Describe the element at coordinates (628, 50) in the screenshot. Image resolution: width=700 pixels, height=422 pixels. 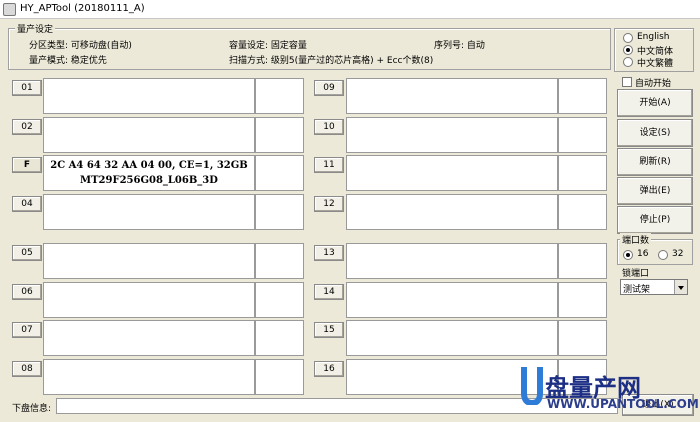
I see `language-simplified-radio` at that location.